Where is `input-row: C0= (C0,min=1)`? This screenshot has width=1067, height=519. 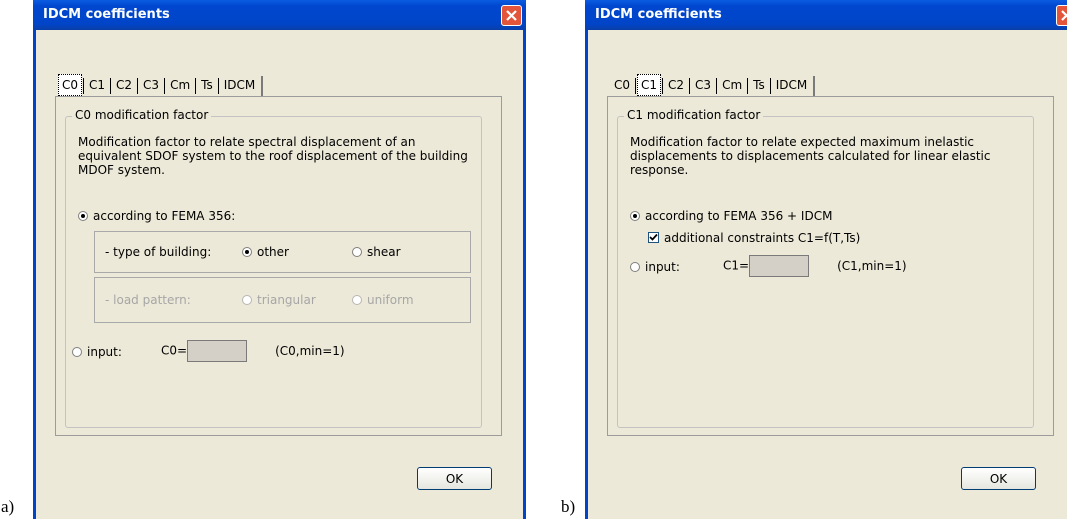 input-row: C0= (C0,min=1) is located at coordinates (253, 351).